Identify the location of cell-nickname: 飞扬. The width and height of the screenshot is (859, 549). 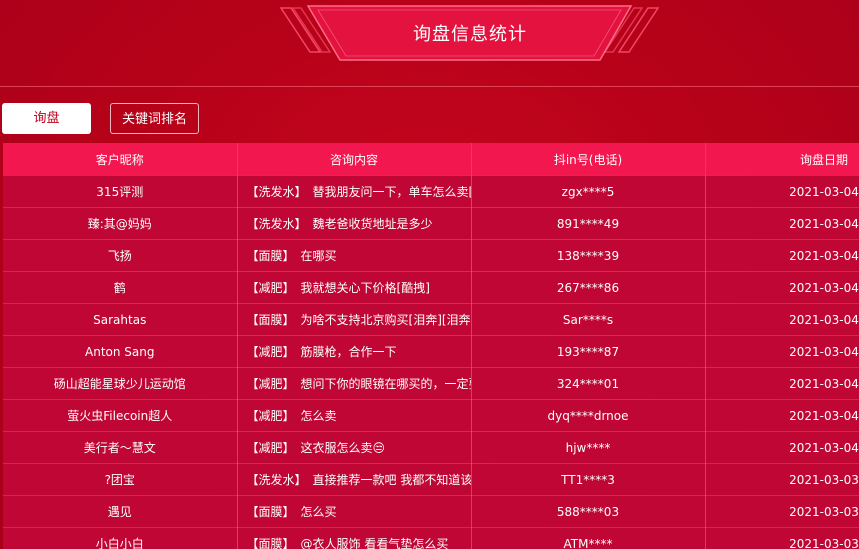
(120, 255).